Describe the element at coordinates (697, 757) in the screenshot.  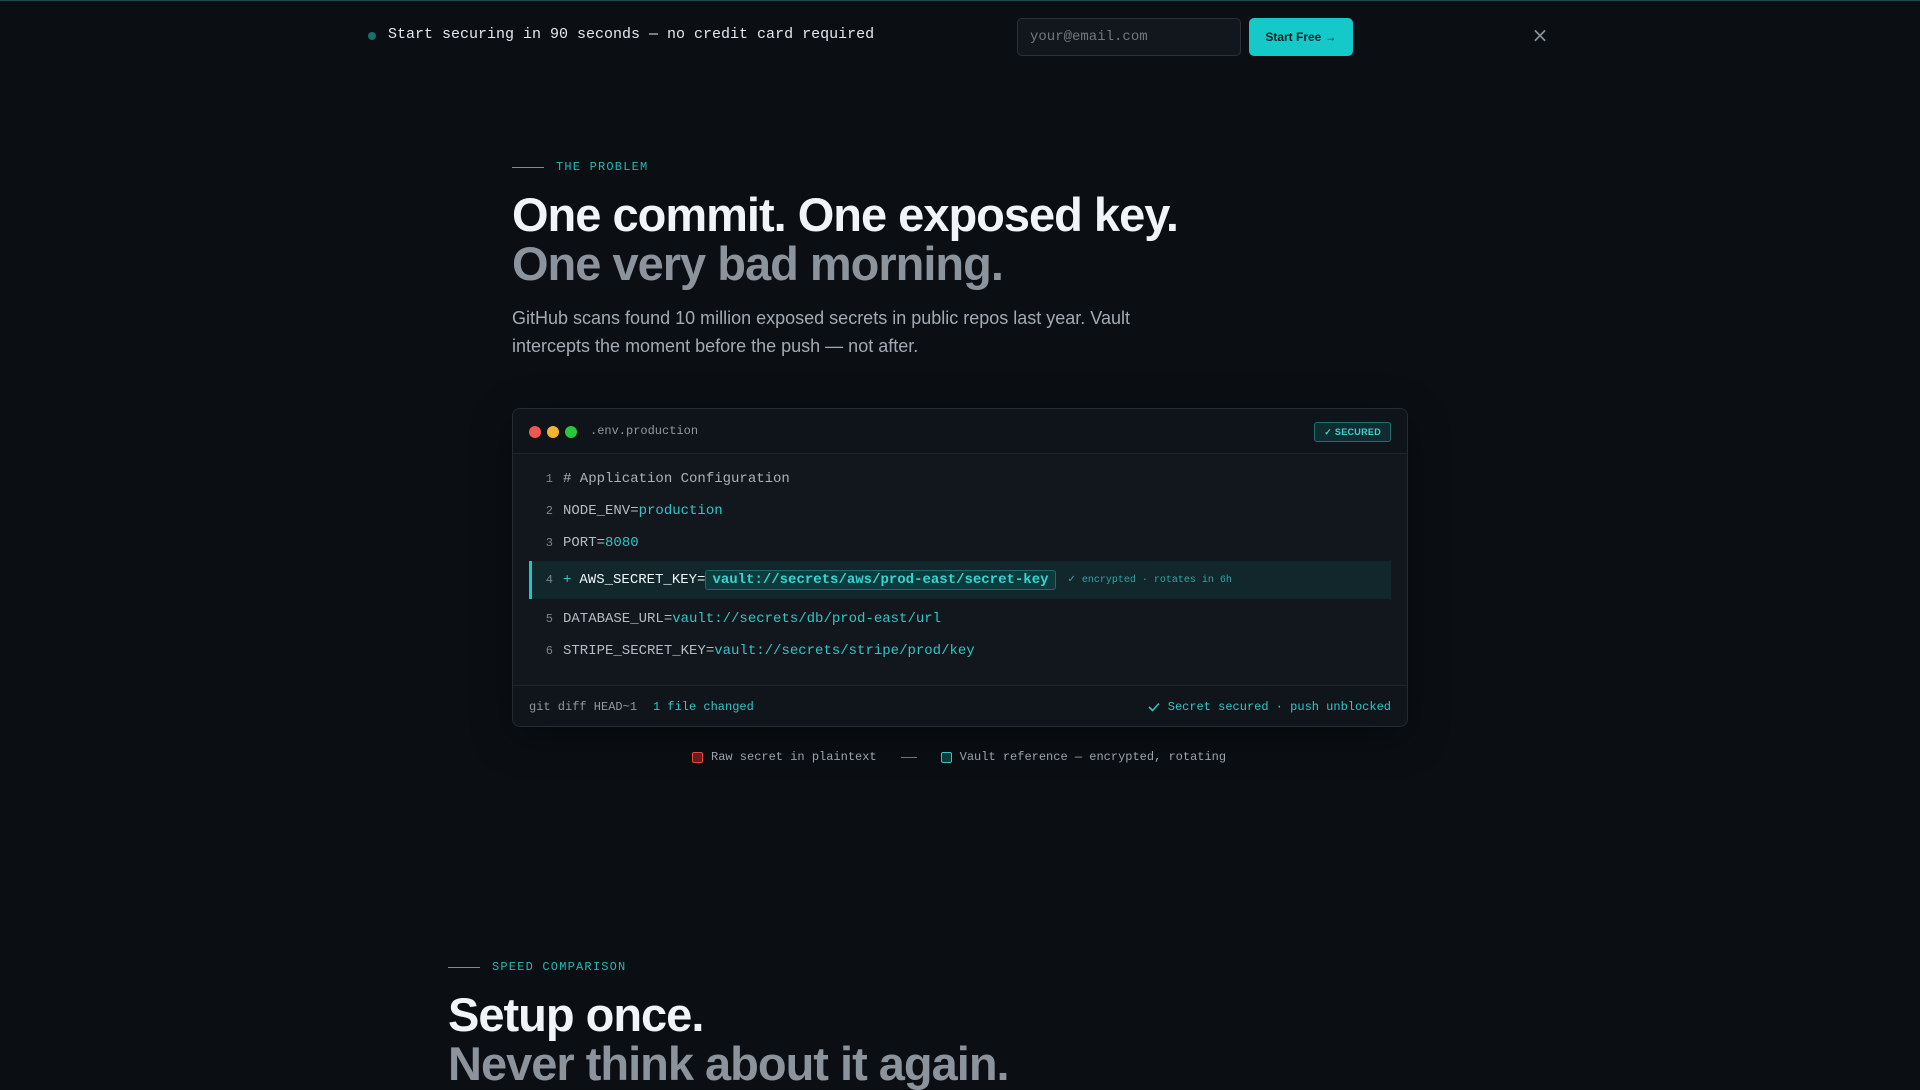
I see `raw-secret-swatch` at that location.